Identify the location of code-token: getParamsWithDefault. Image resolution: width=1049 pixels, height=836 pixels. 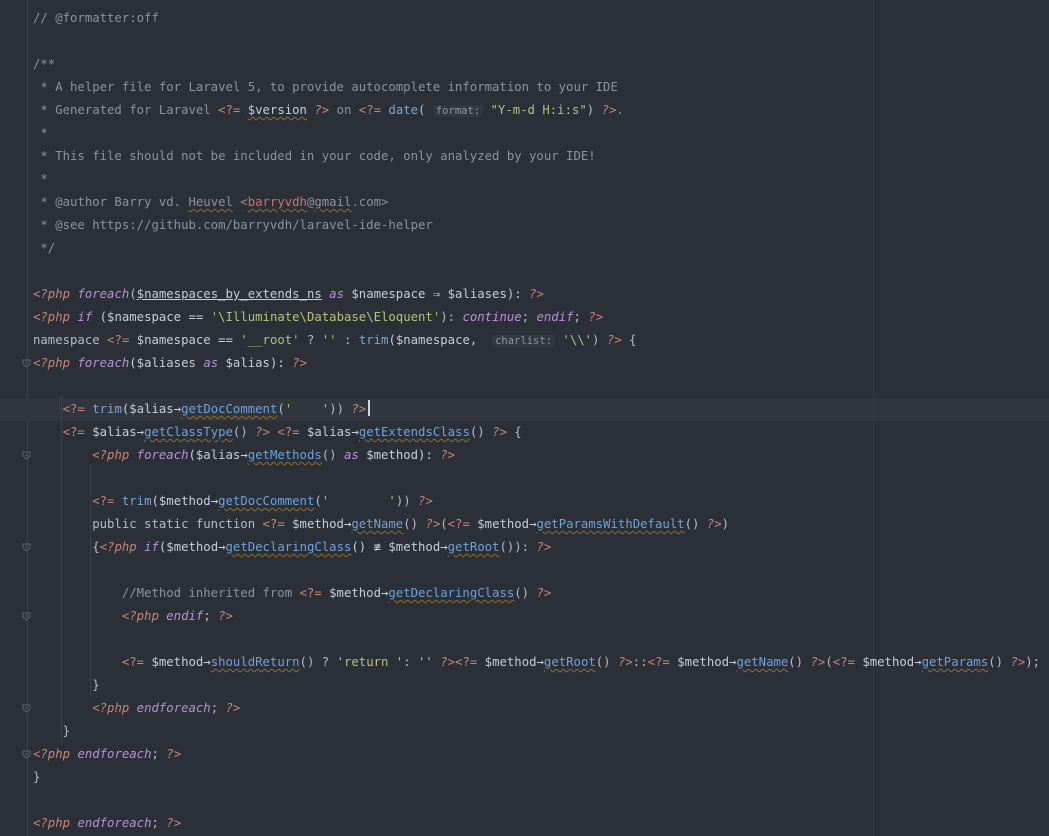
(610, 524).